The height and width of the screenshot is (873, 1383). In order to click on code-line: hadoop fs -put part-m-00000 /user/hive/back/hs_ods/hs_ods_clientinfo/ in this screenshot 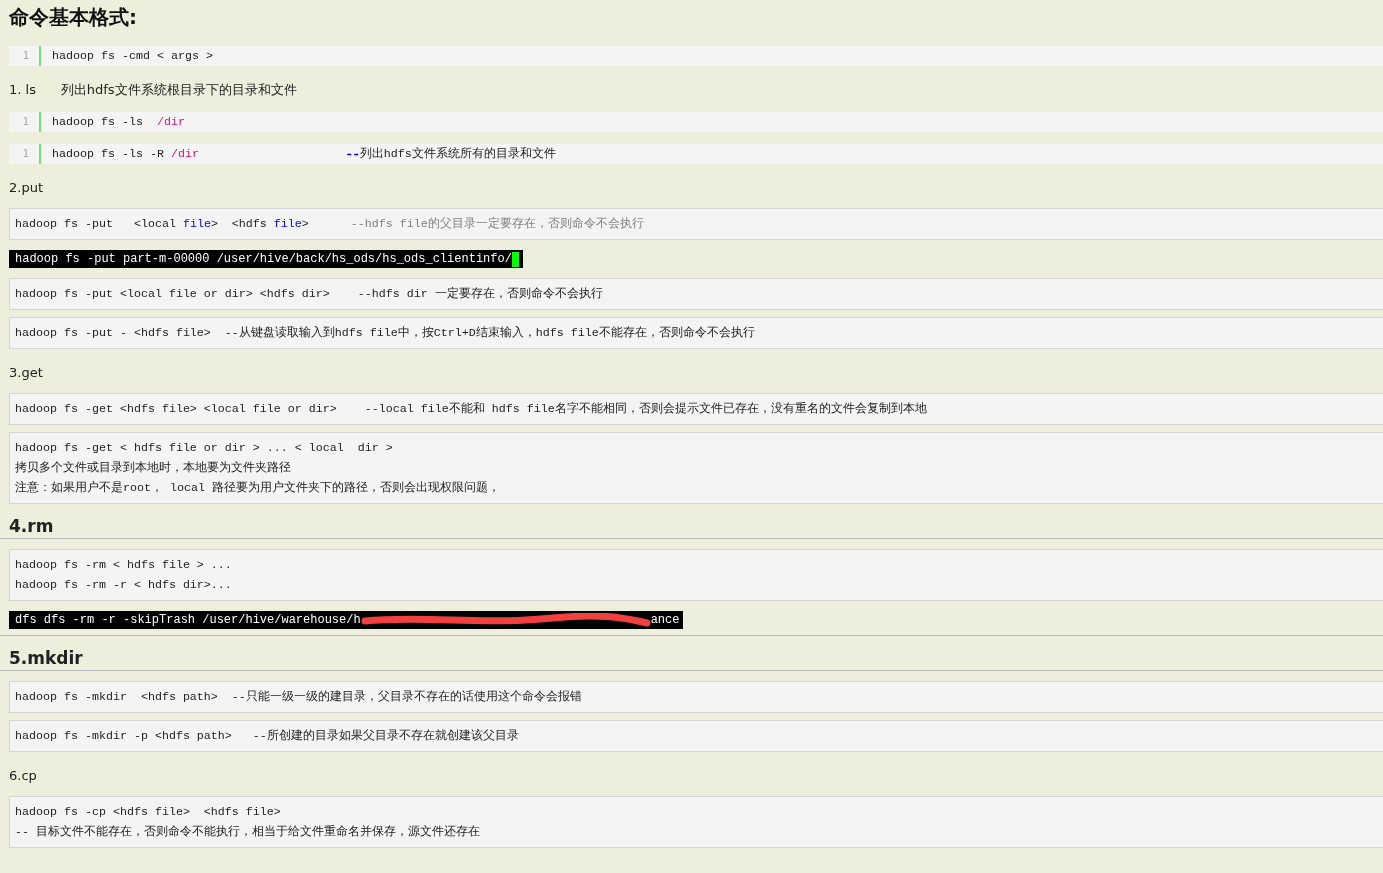, I will do `click(263, 259)`.